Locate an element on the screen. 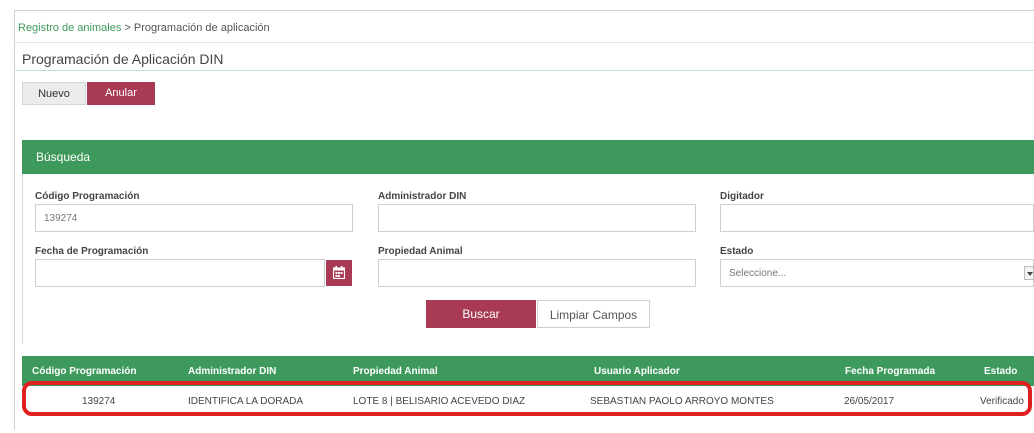 The image size is (1034, 433). digitador-input is located at coordinates (877, 218).